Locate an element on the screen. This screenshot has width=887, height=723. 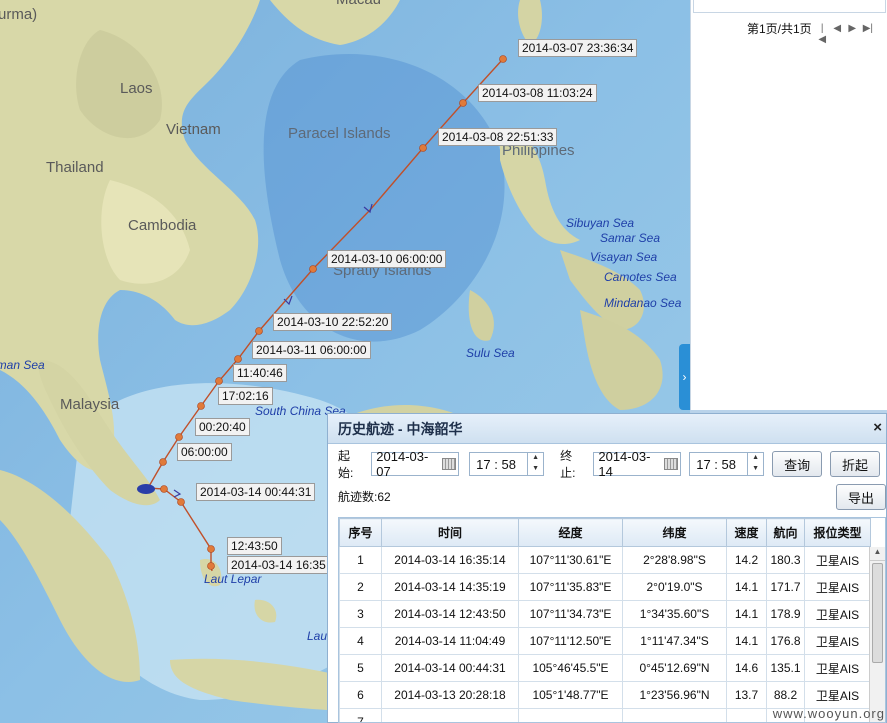
fold-button: 折起 is located at coordinates (855, 464).